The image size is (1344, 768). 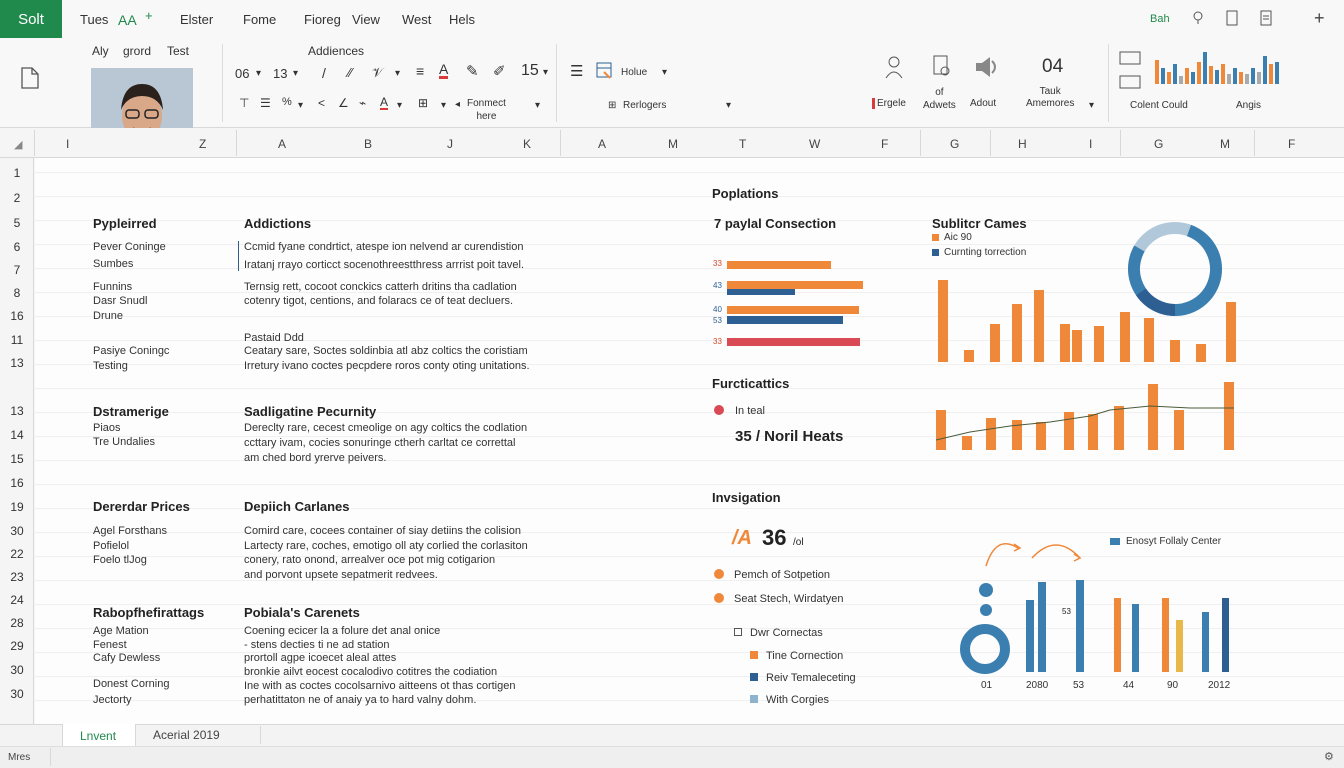 I want to click on document-icon, so click(x=1266, y=18).